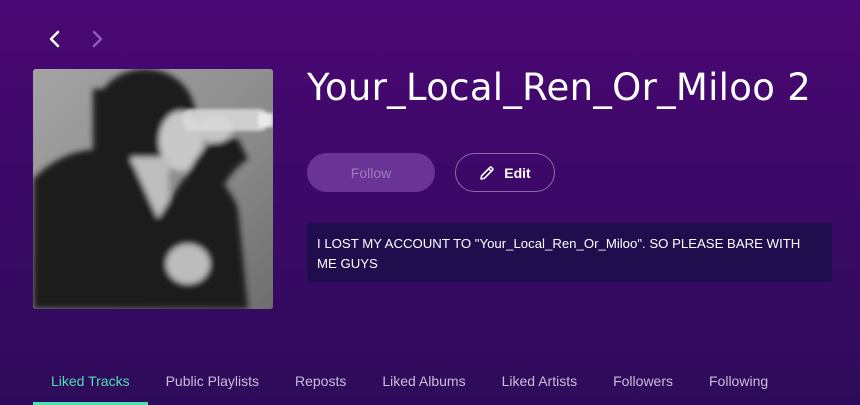  I want to click on chevron-left-icon, so click(54, 39).